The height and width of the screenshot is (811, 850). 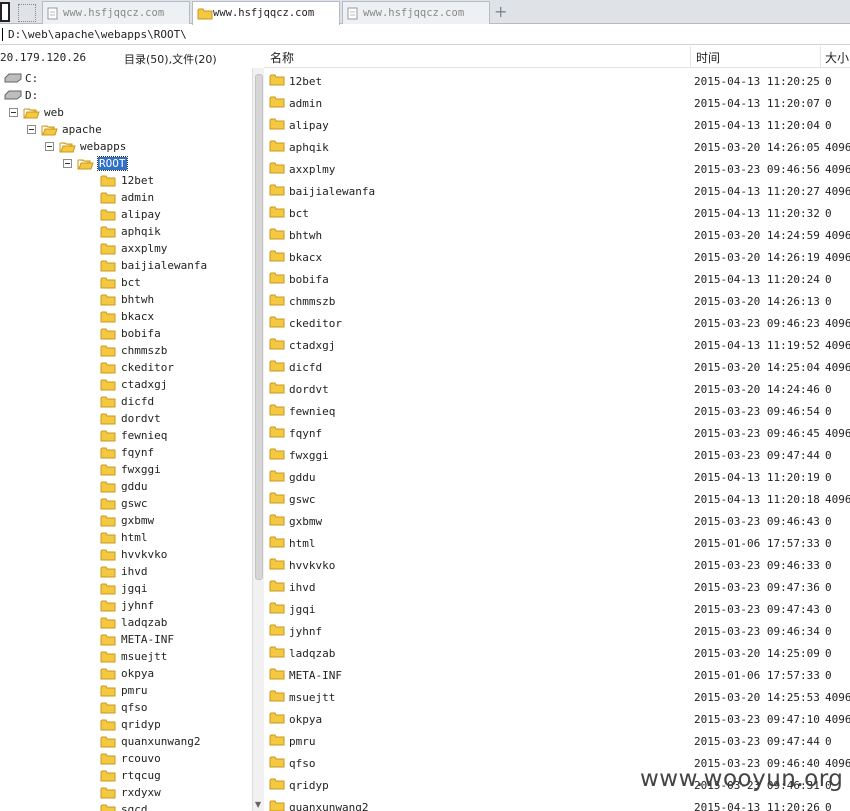 I want to click on tree-node-label: hvvkvko, so click(x=144, y=554).